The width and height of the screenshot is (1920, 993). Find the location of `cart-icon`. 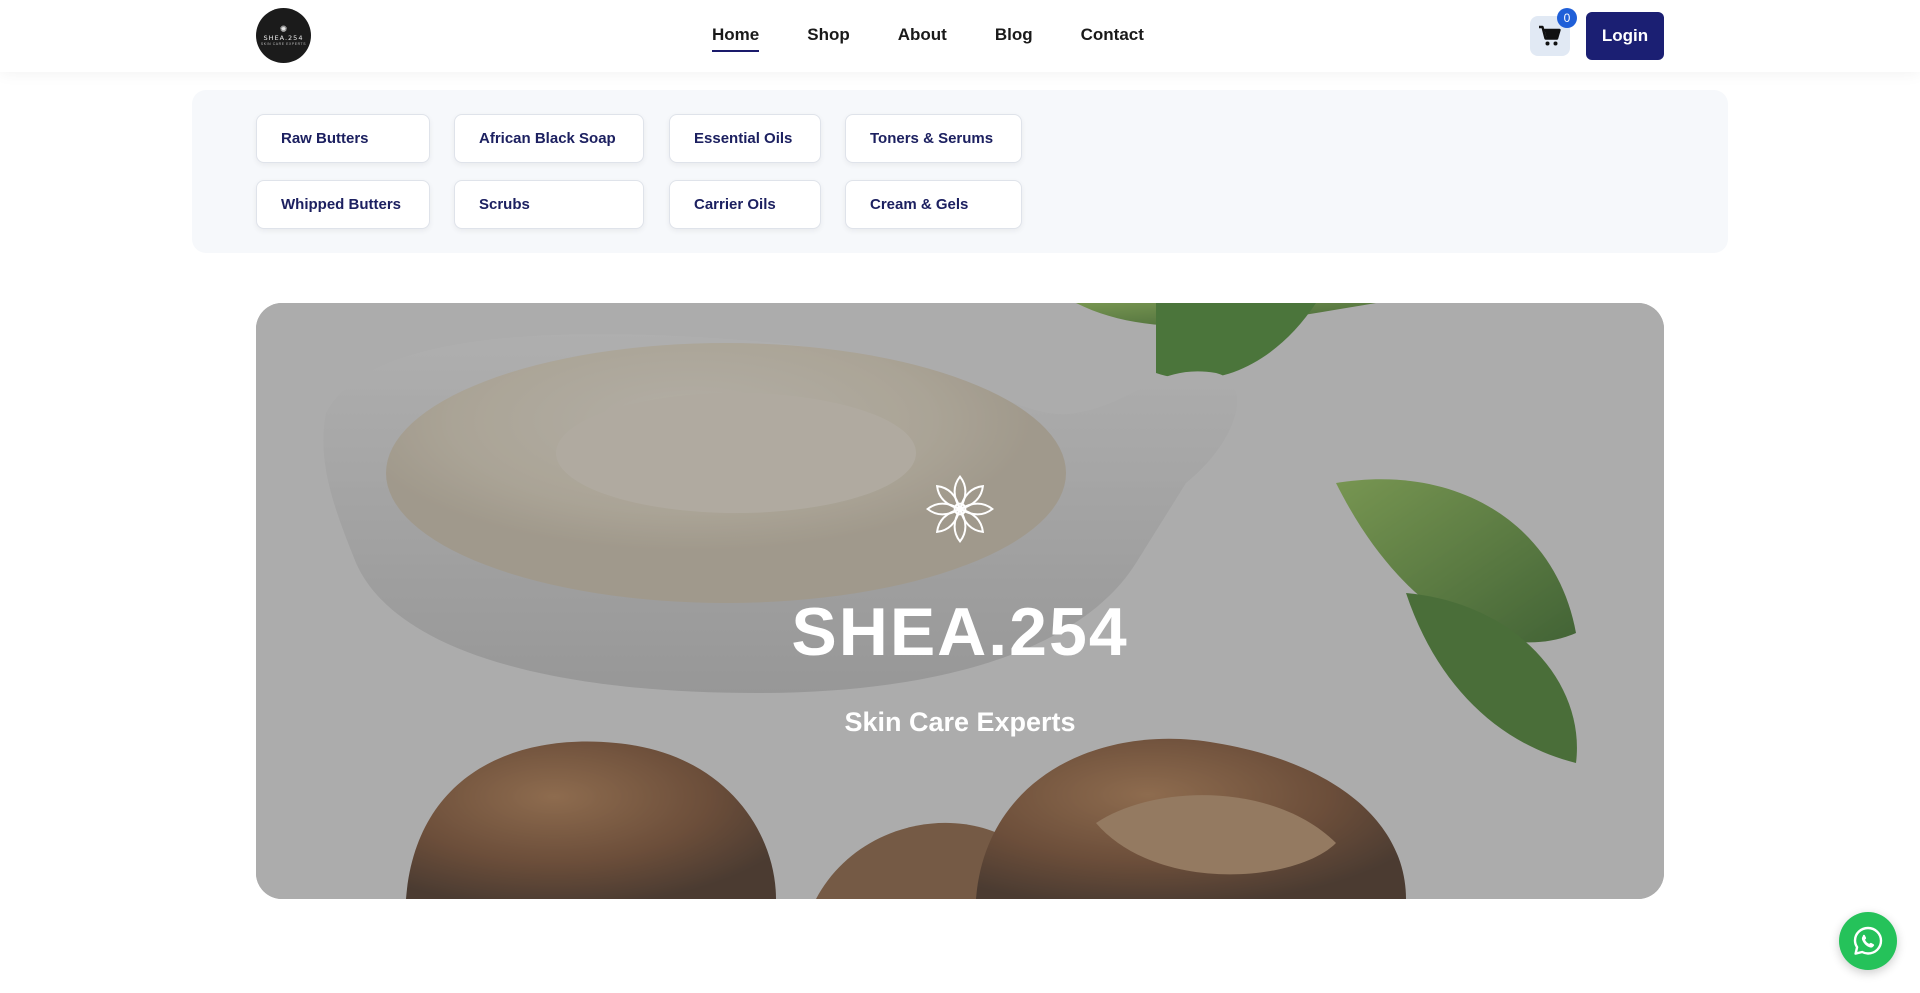

cart-icon is located at coordinates (1550, 35).